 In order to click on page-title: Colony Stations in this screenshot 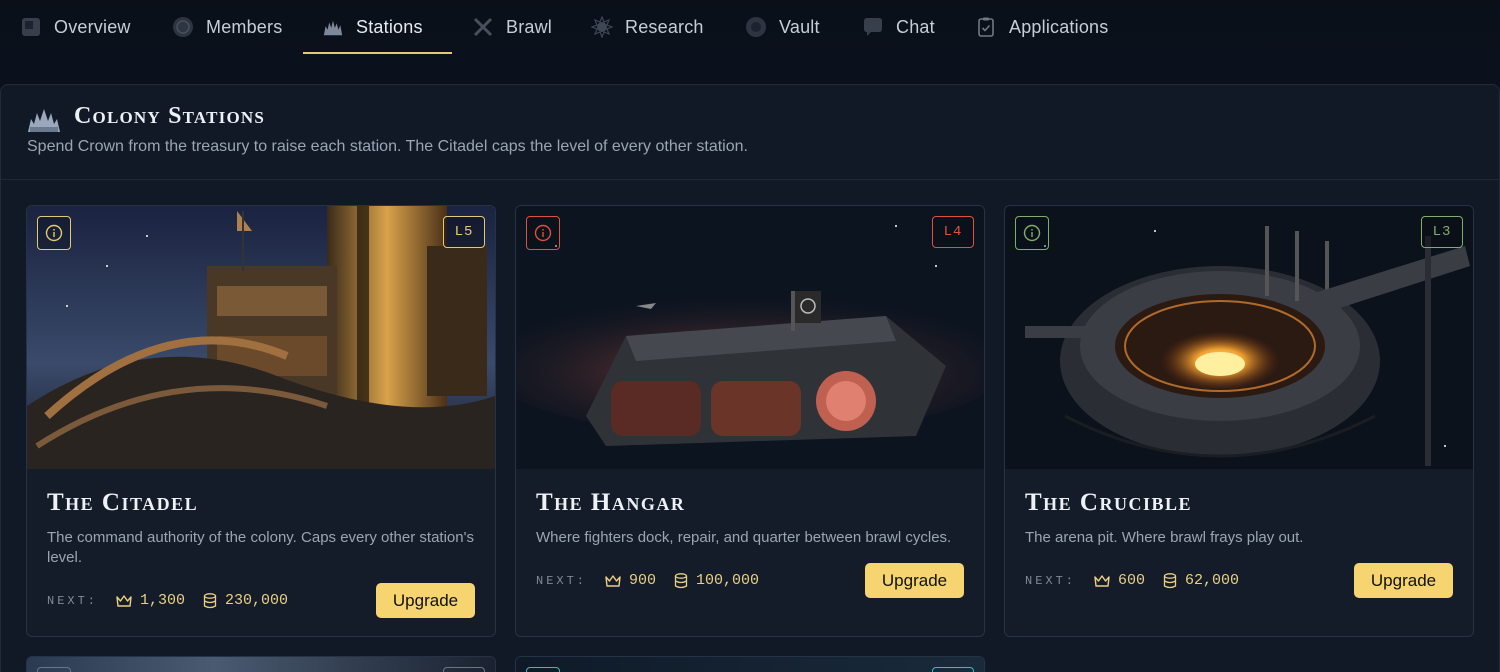, I will do `click(170, 116)`.